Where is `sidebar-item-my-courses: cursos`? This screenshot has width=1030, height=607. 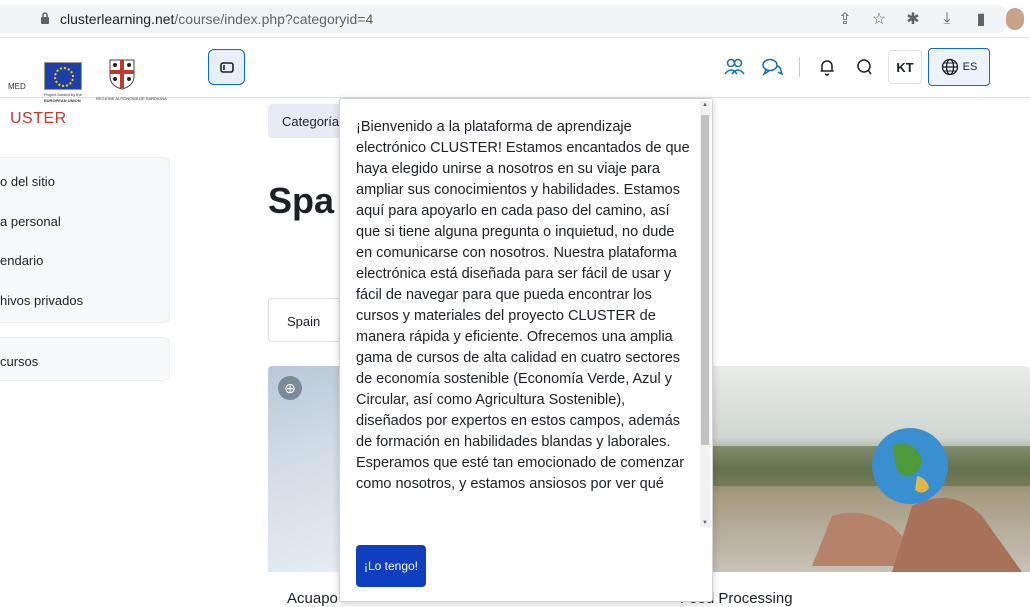
sidebar-item-my-courses: cursos is located at coordinates (19, 361).